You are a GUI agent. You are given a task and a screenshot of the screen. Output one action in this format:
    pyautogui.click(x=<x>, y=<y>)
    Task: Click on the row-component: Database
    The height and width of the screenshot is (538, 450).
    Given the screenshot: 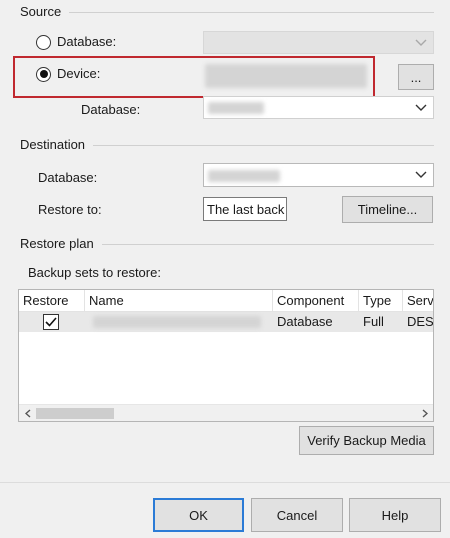 What is the action you would take?
    pyautogui.click(x=305, y=321)
    